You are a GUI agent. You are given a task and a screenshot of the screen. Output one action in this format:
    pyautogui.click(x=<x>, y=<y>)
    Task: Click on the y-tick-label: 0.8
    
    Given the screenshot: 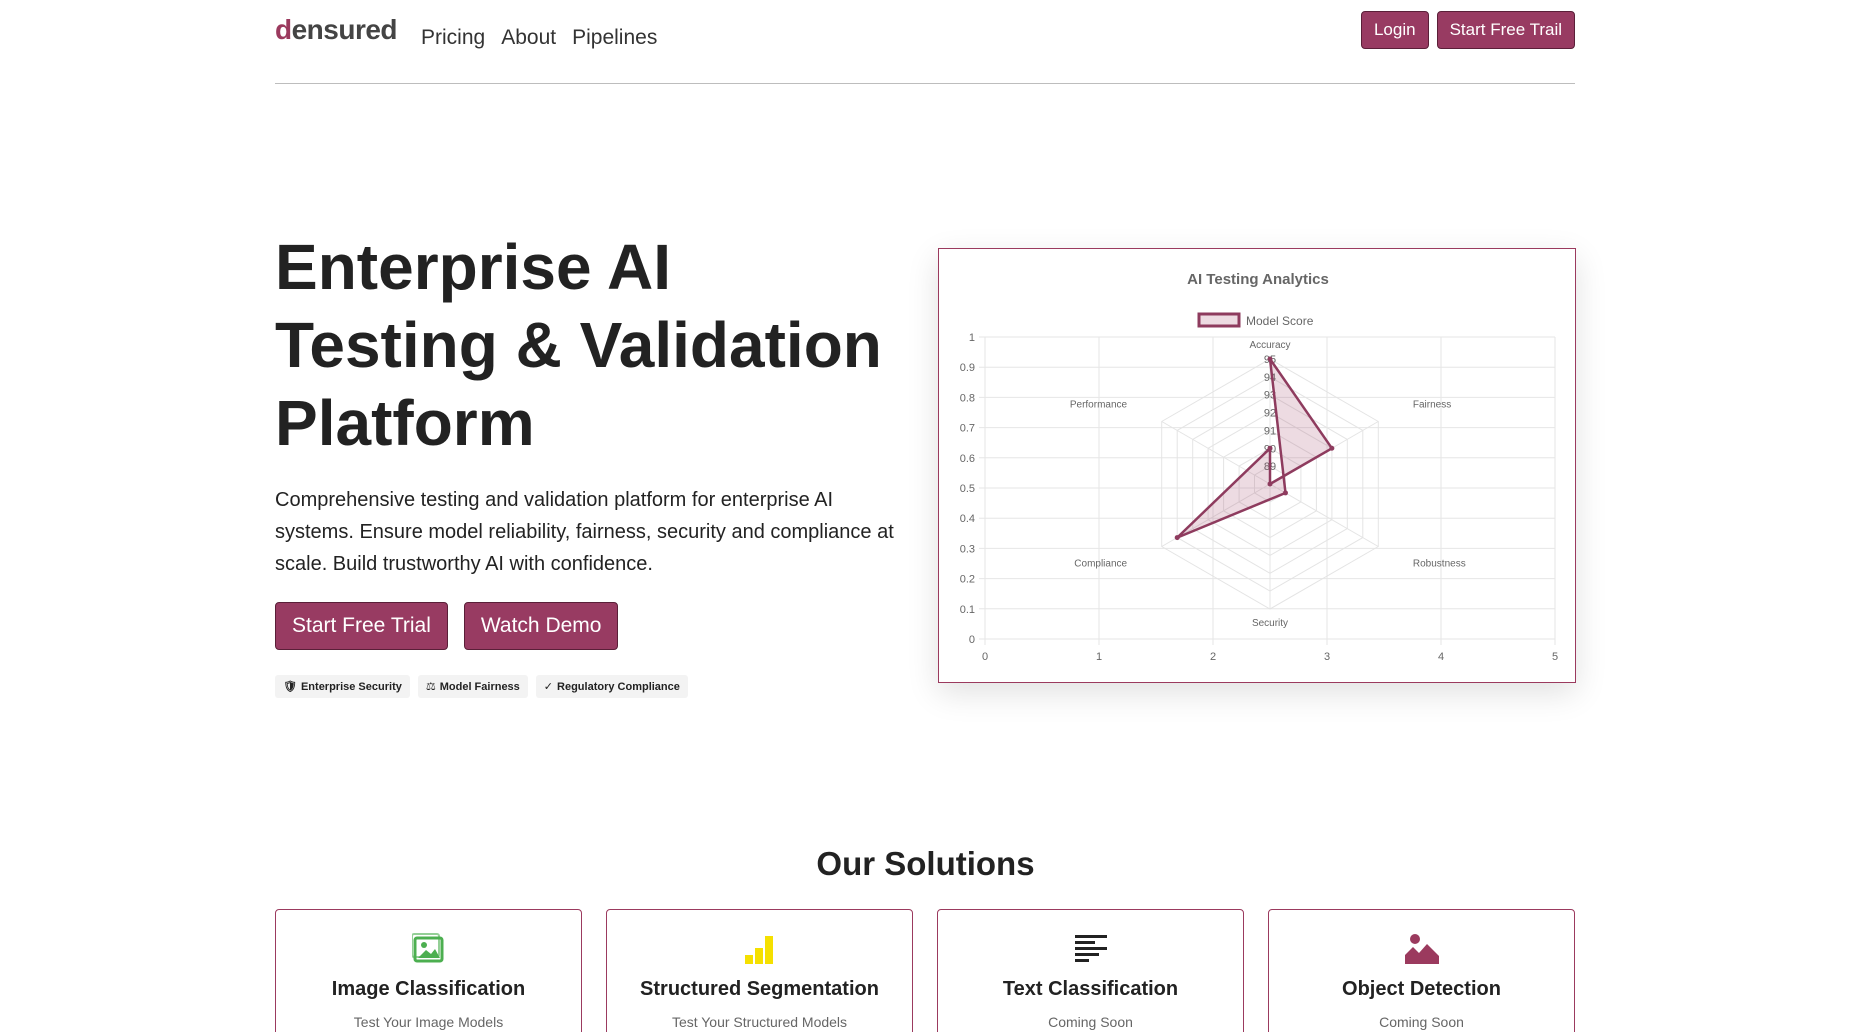 What is the action you would take?
    pyautogui.click(x=967, y=398)
    